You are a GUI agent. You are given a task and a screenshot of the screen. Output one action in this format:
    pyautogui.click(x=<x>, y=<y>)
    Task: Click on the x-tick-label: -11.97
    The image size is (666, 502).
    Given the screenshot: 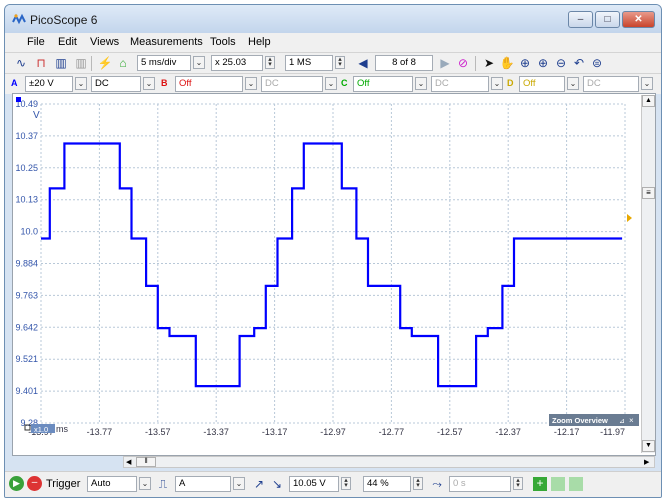 What is the action you would take?
    pyautogui.click(x=612, y=432)
    